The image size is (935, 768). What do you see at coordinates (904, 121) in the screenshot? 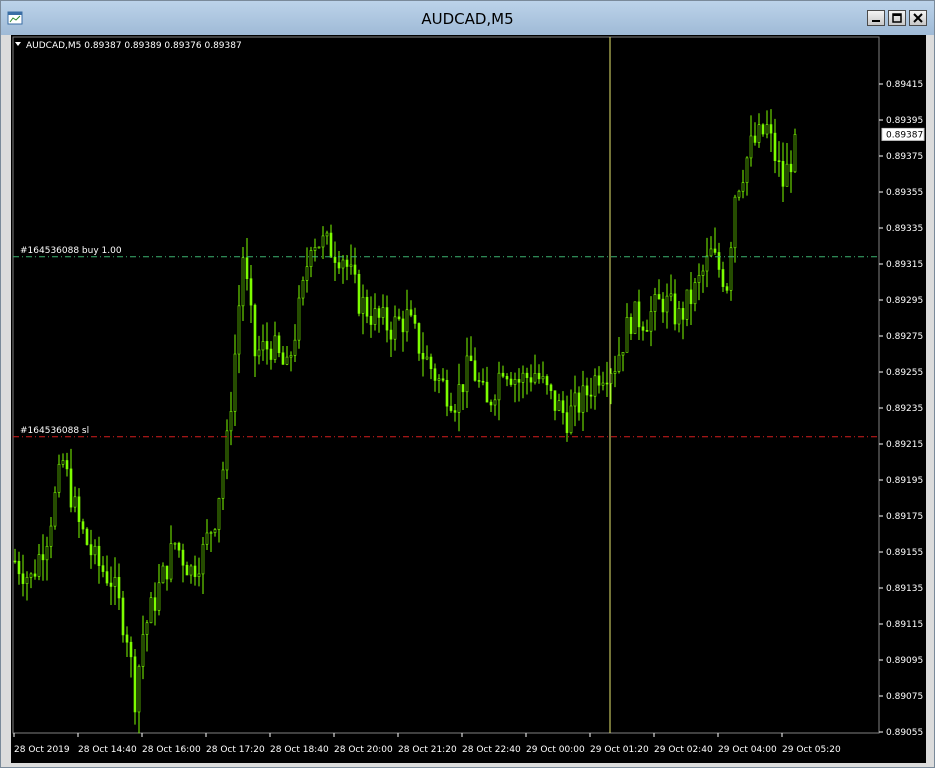
I see `price-tick-label: 0.89395` at bounding box center [904, 121].